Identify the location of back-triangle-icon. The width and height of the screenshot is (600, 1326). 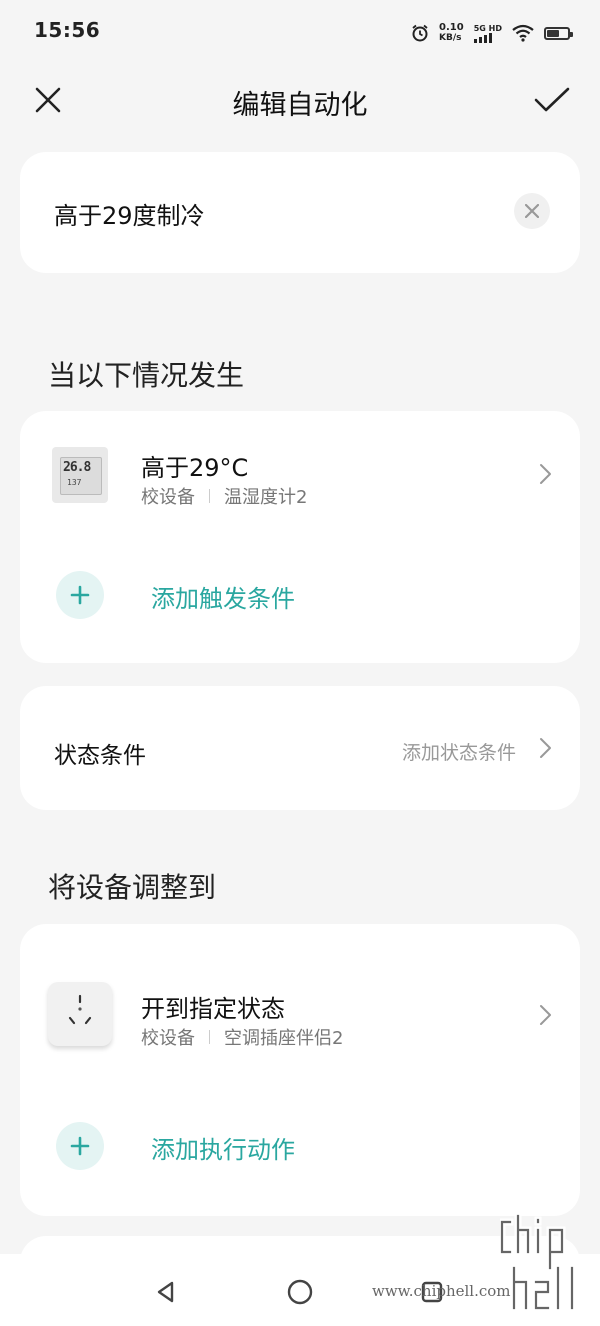
(165, 1292).